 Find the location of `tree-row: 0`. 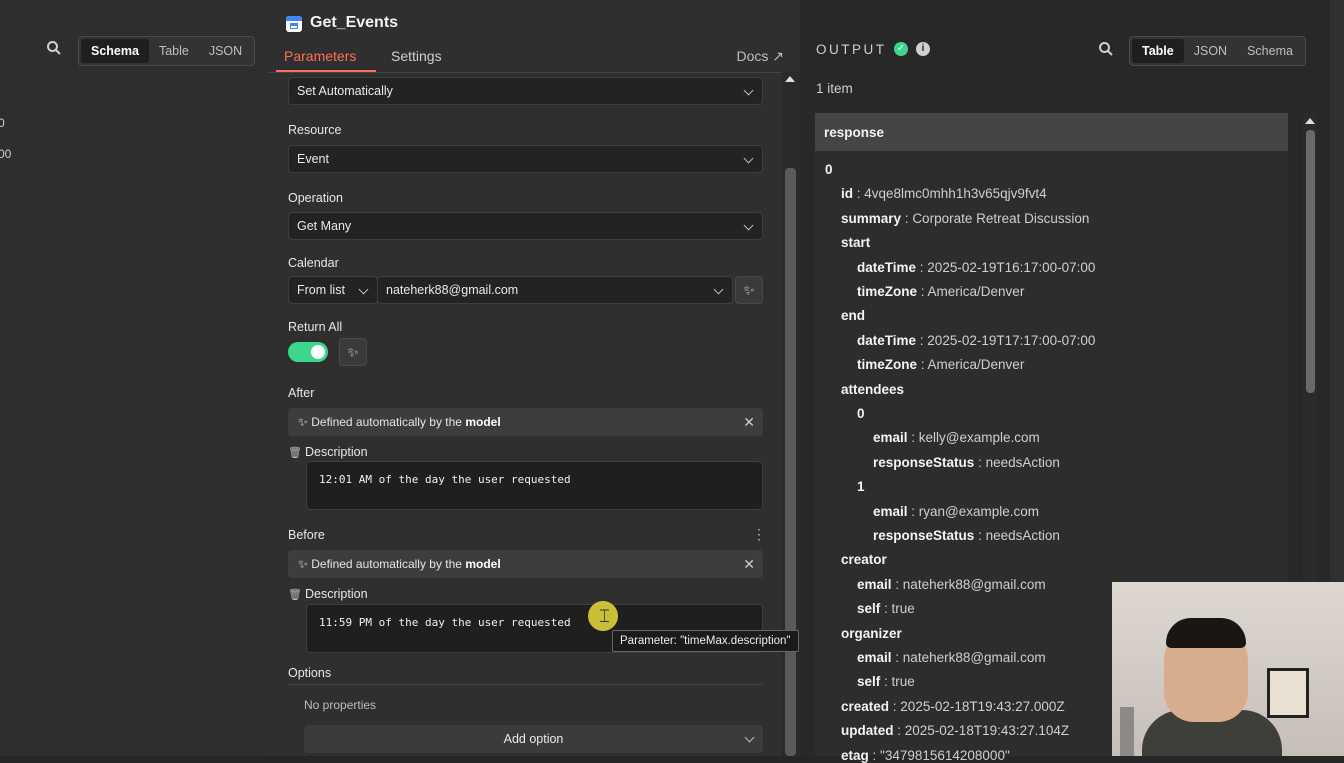

tree-row: 0 is located at coordinates (861, 413).